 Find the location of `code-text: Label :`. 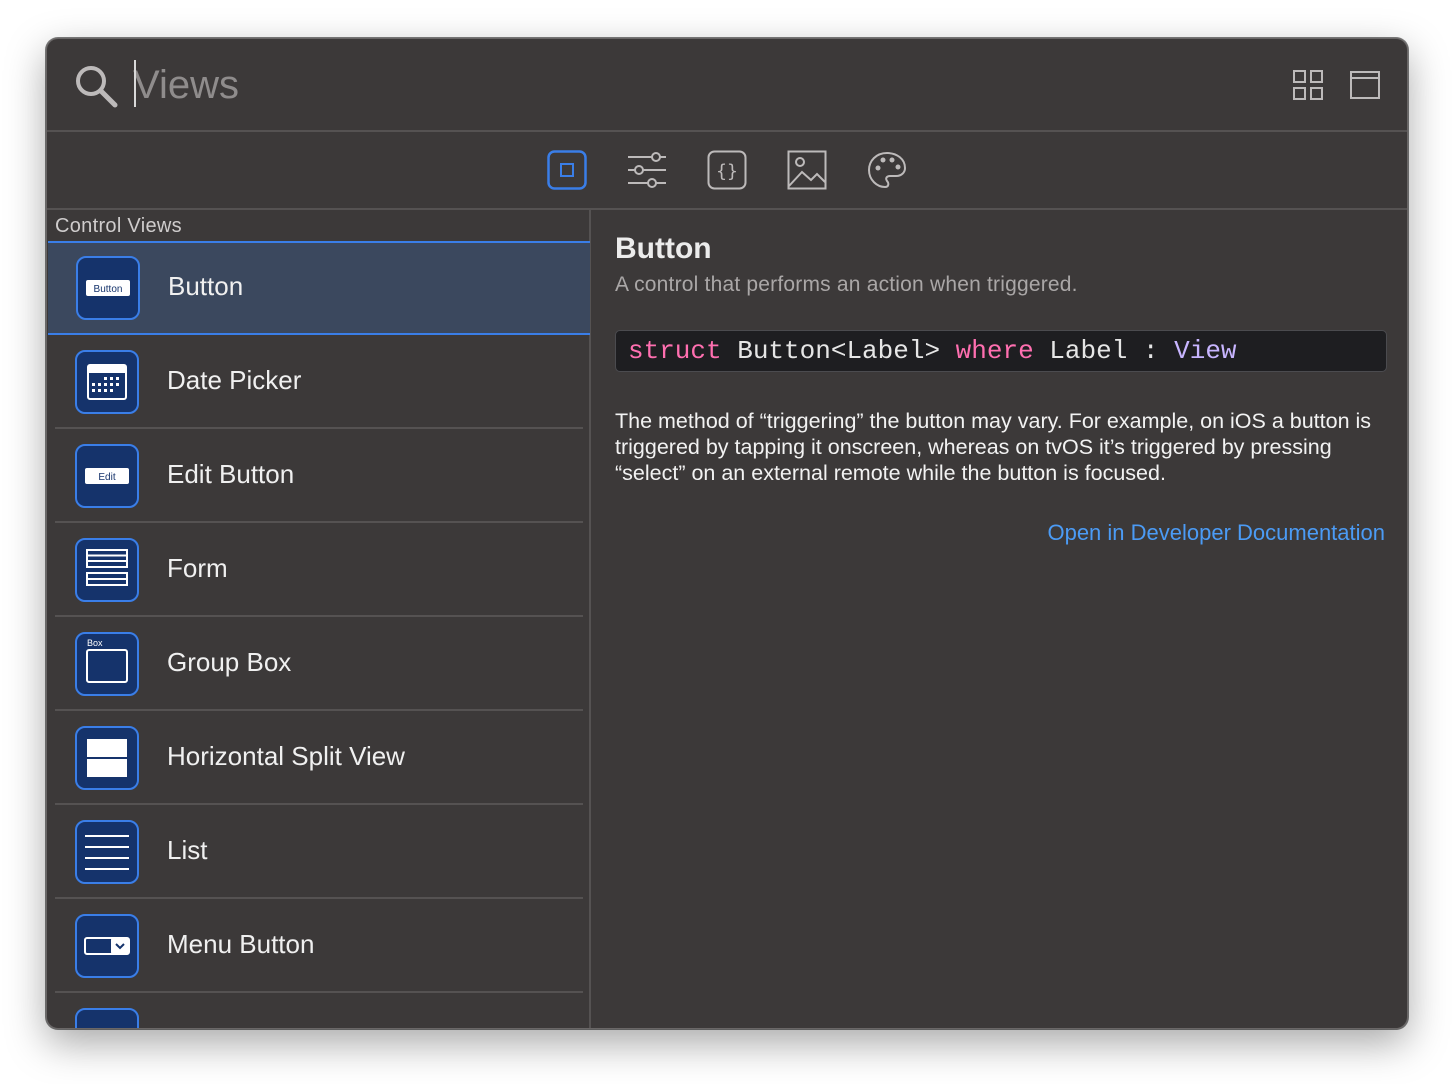

code-text: Label : is located at coordinates (1104, 351).